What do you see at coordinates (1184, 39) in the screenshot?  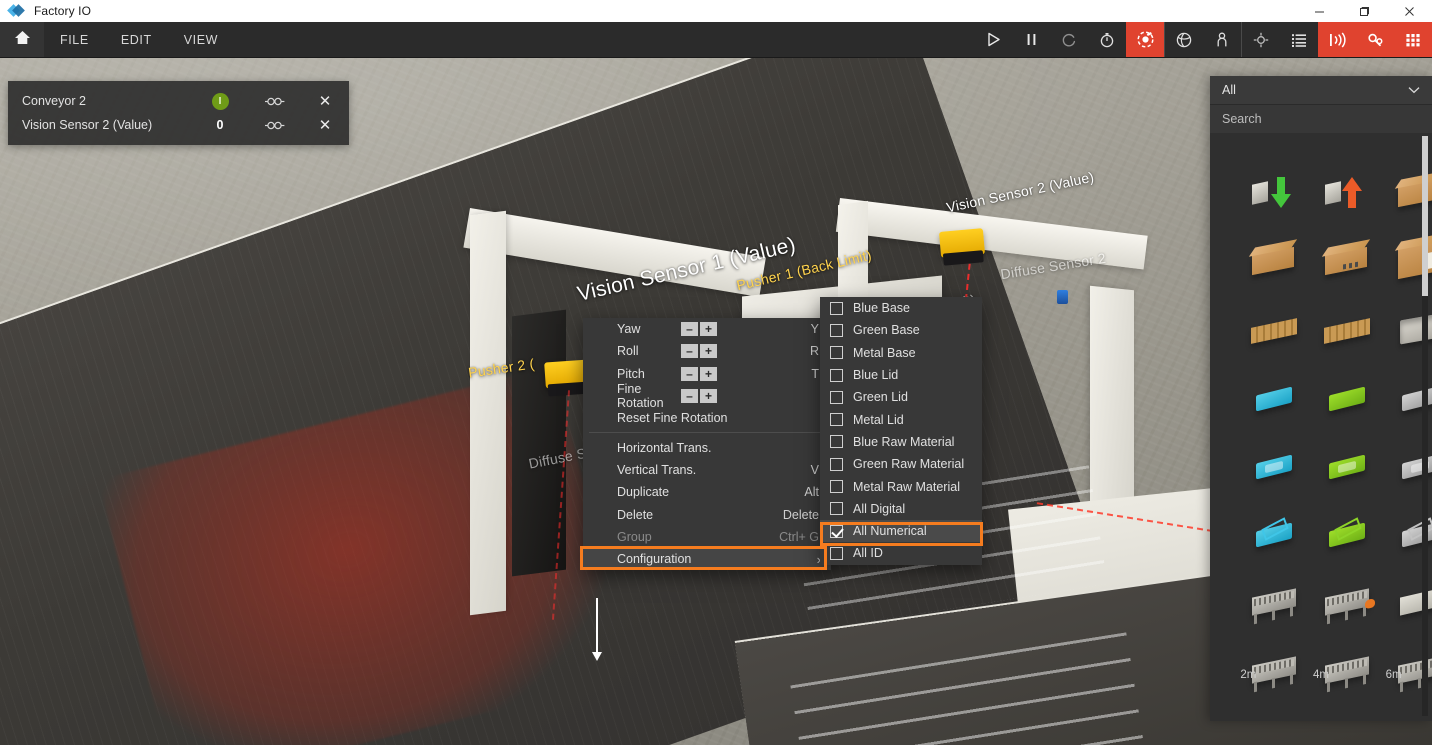 I see `orbit-view-button` at bounding box center [1184, 39].